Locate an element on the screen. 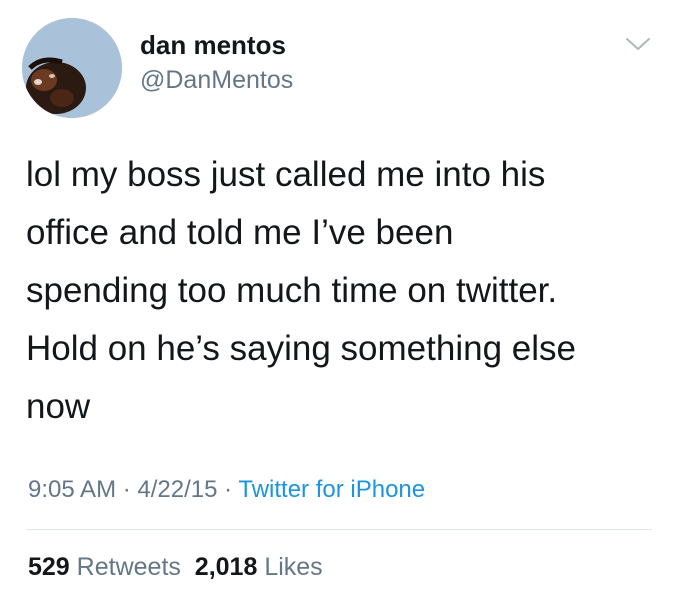  likes-stat: 2,018 Likes is located at coordinates (259, 567).